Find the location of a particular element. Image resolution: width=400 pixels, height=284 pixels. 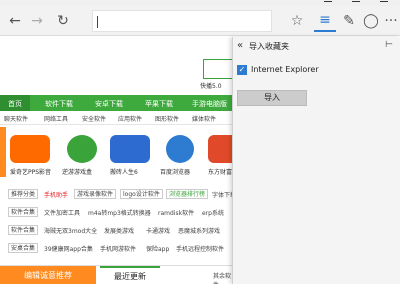

row-link: 手机网游软件 is located at coordinates (118, 248).